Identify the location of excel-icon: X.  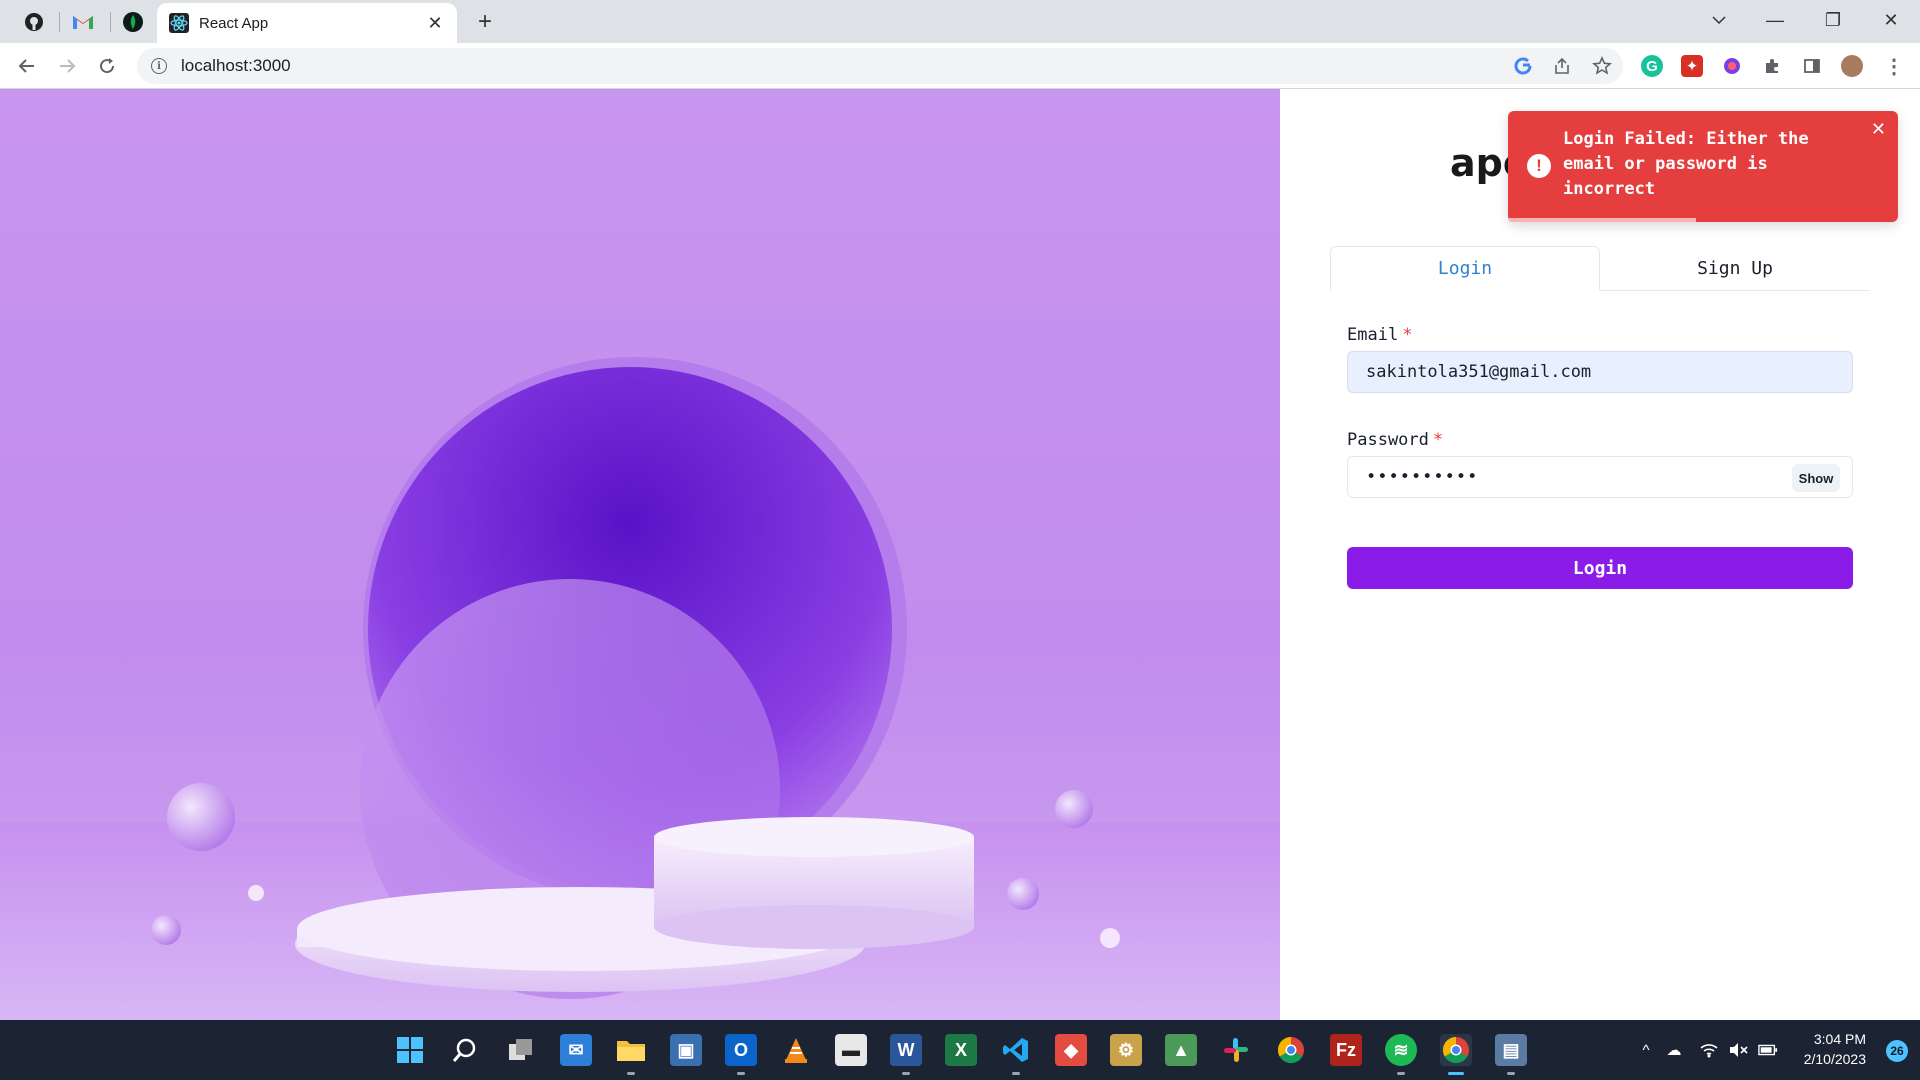
(961, 1050).